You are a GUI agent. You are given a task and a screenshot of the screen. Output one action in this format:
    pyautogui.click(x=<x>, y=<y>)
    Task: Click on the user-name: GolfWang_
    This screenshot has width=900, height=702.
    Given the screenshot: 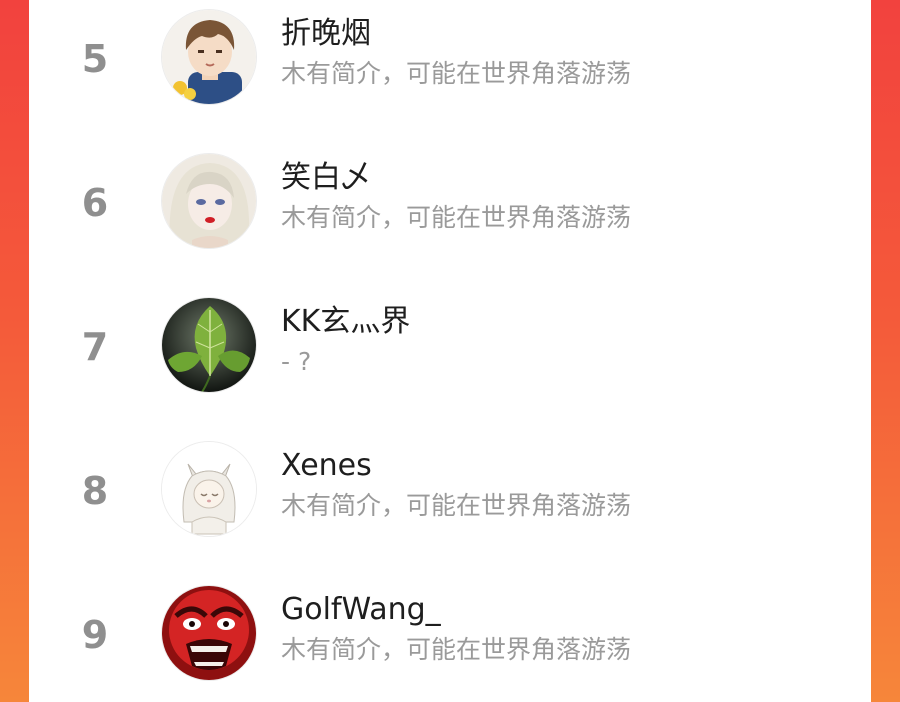 What is the action you would take?
    pyautogui.click(x=361, y=610)
    